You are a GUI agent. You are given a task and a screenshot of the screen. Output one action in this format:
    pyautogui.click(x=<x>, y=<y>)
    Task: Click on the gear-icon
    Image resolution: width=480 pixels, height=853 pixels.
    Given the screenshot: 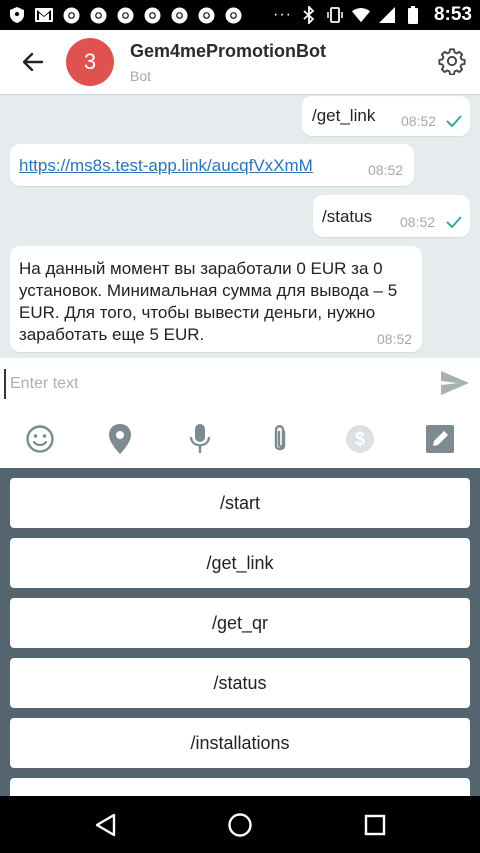 What is the action you would take?
    pyautogui.click(x=452, y=61)
    